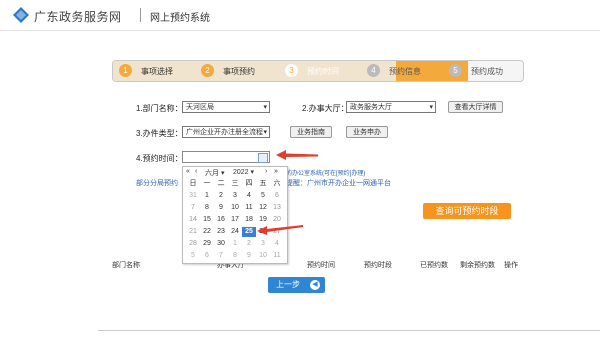  Describe the element at coordinates (373, 70) in the screenshot. I see `step-number: 4` at that location.